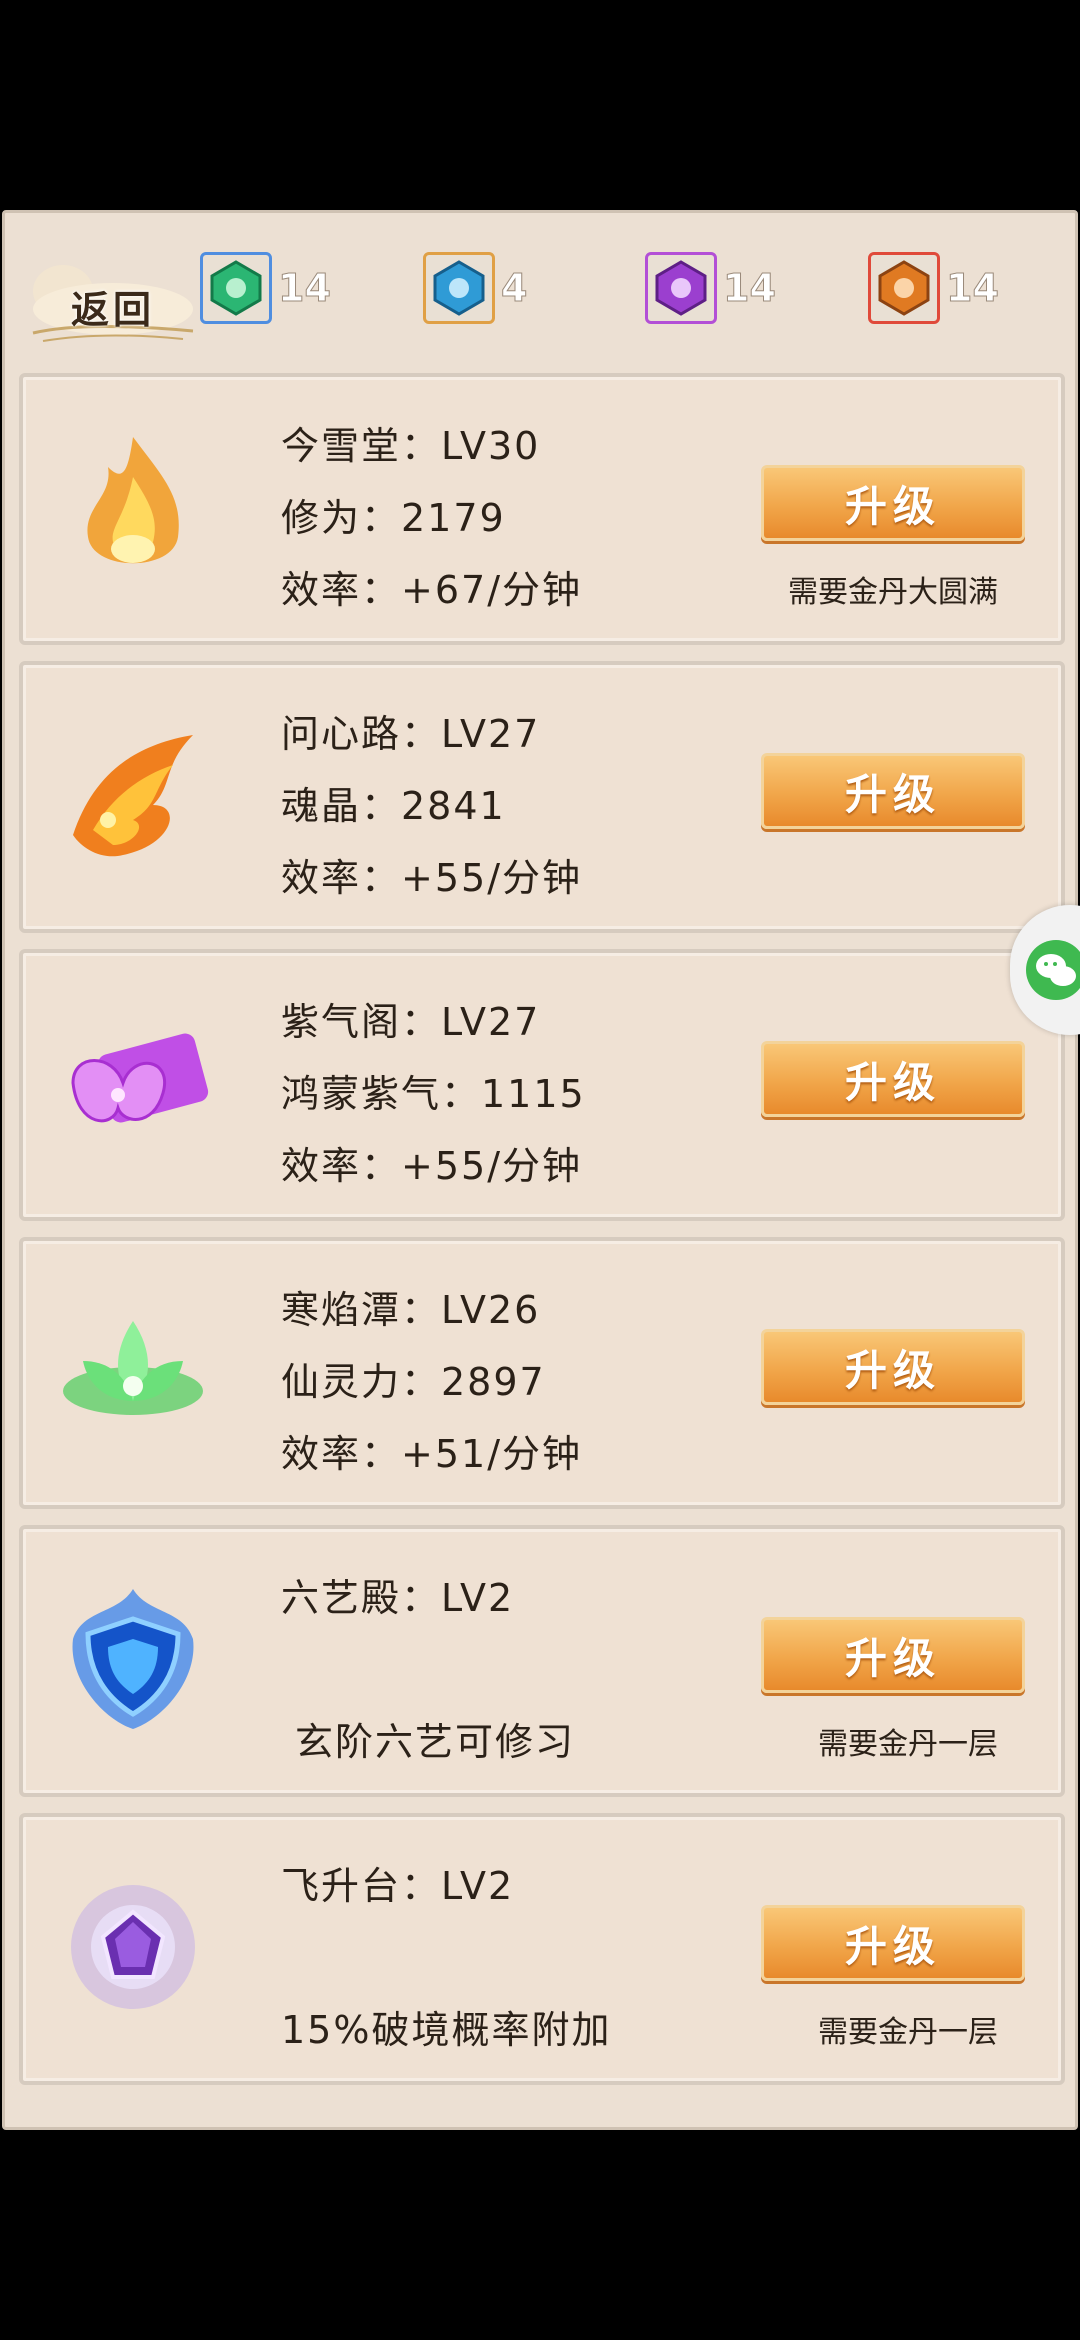  I want to click on resource-blue: 4, so click(475, 288).